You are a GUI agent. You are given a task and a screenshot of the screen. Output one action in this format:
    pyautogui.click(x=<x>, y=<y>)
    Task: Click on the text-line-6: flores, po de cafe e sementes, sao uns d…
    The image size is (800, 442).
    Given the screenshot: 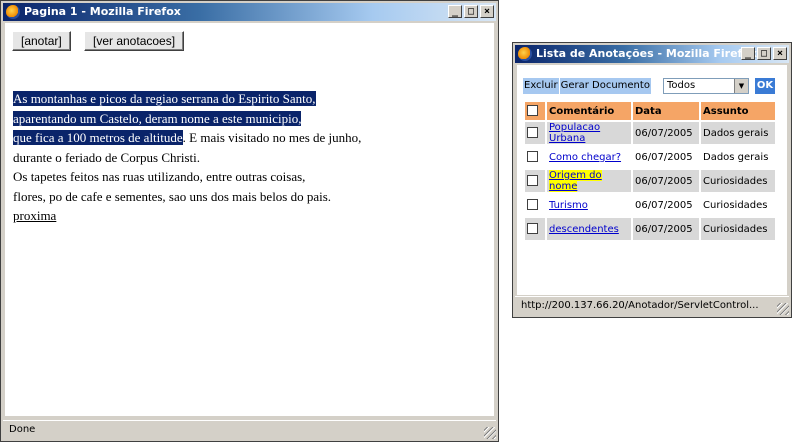 What is the action you would take?
    pyautogui.click(x=172, y=196)
    